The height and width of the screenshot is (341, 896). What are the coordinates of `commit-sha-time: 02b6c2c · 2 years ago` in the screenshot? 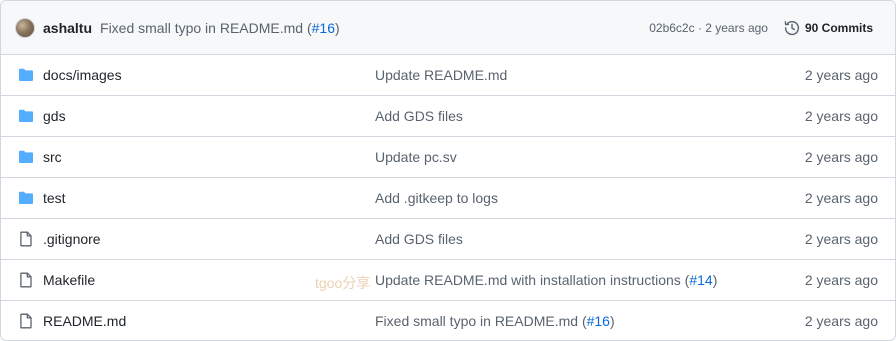 It's located at (708, 28).